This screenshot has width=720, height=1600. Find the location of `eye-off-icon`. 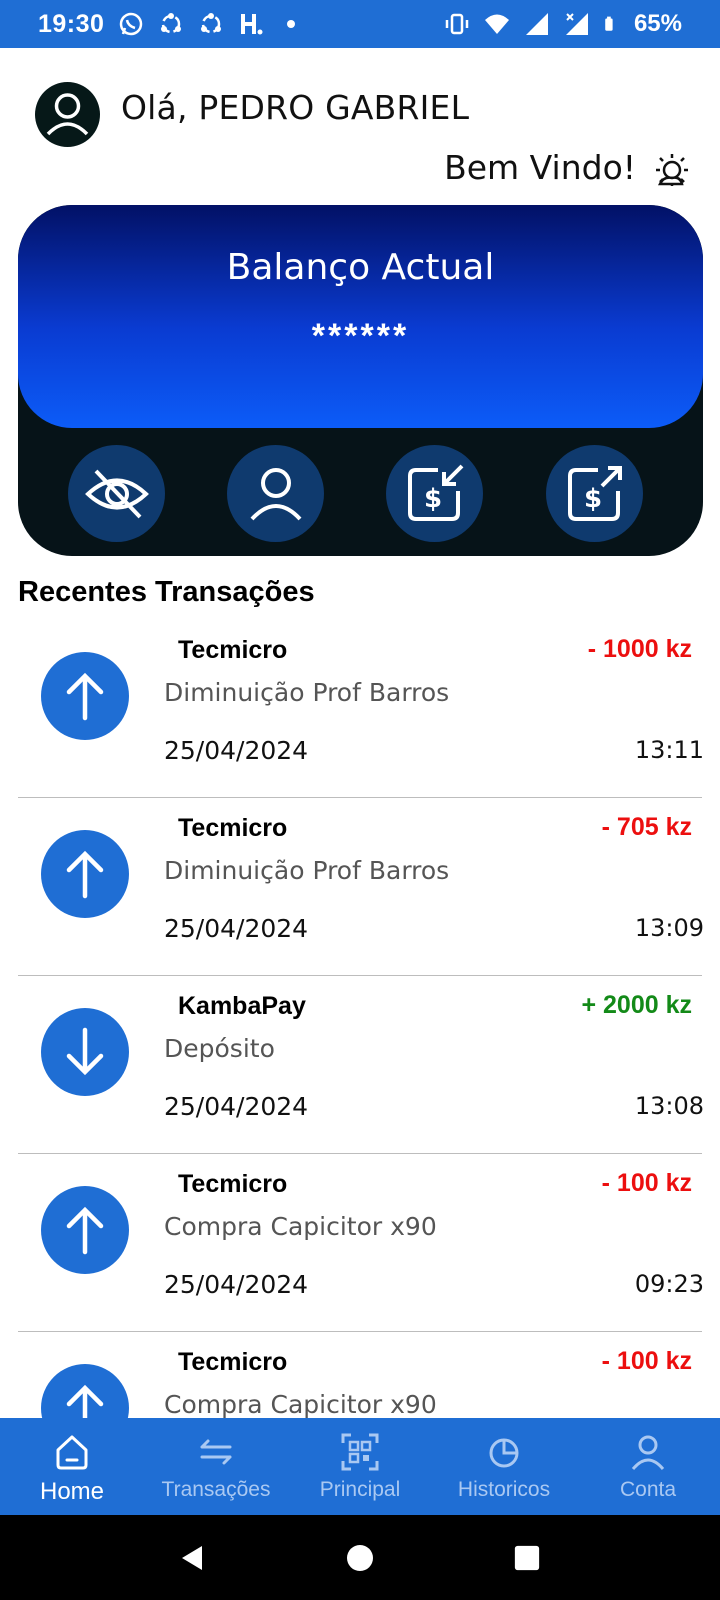

eye-off-icon is located at coordinates (116, 493).